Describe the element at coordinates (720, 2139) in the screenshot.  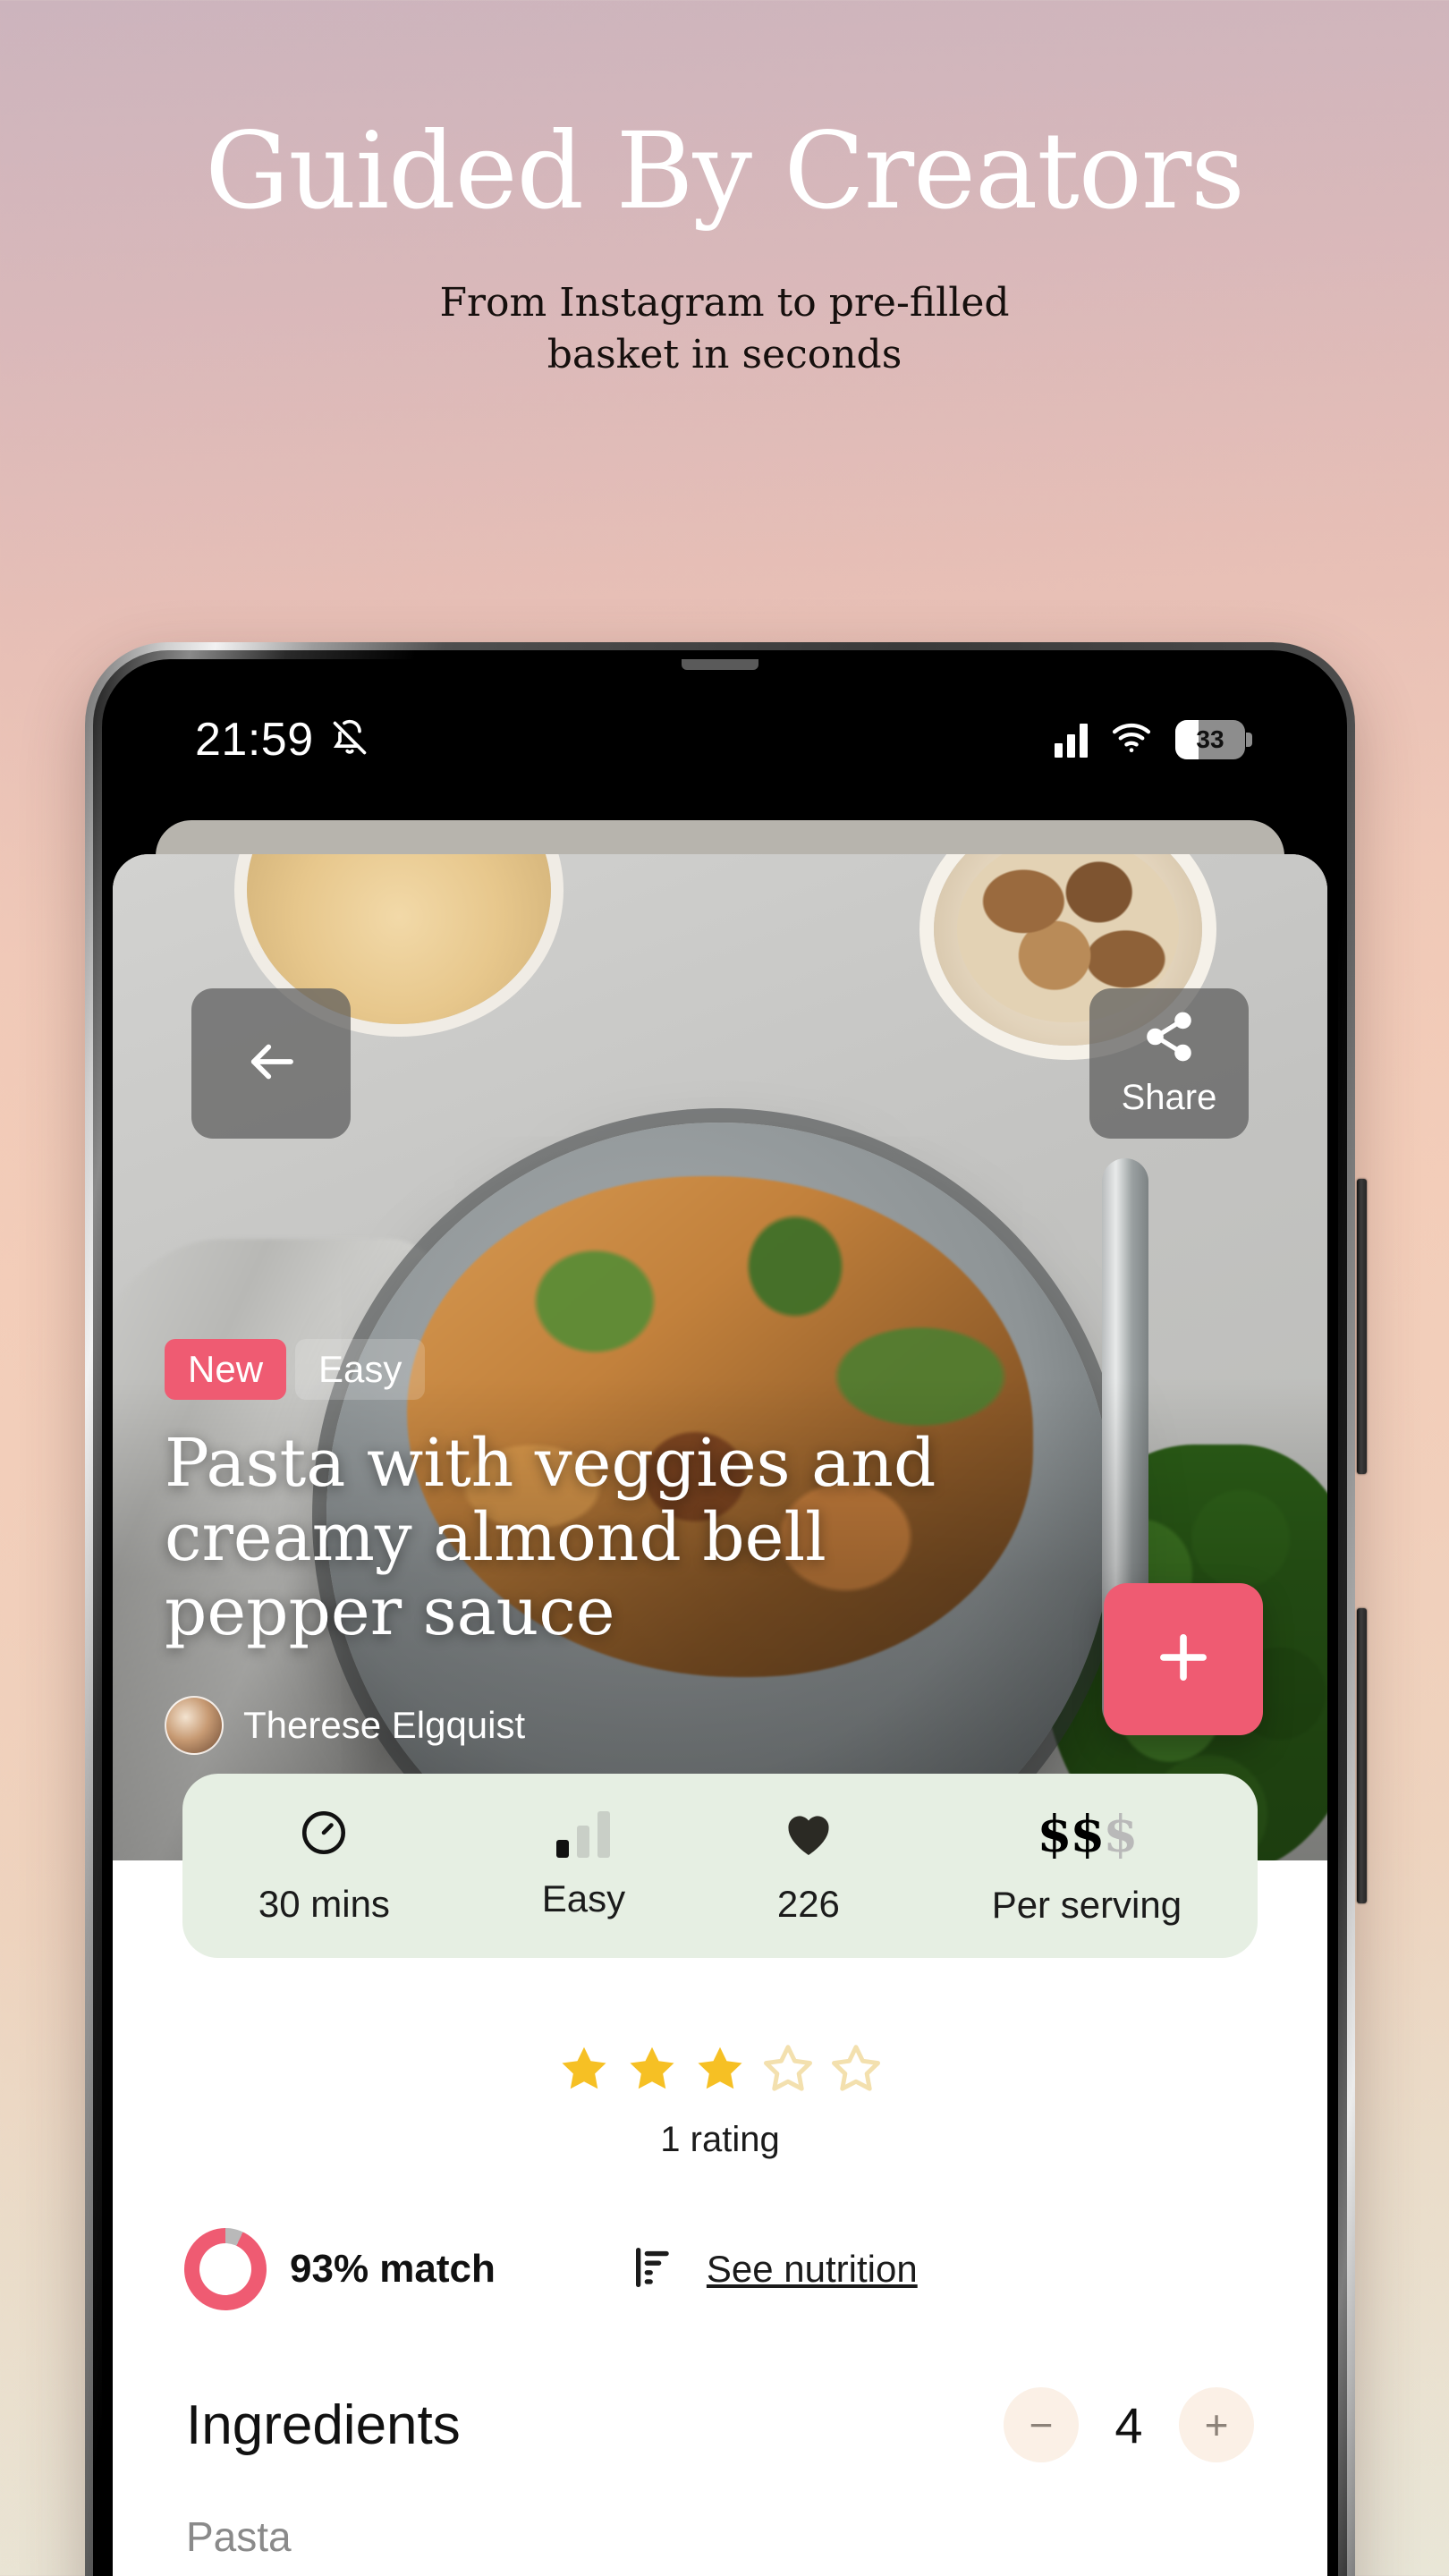
I see `rating-count: 1 rating` at that location.